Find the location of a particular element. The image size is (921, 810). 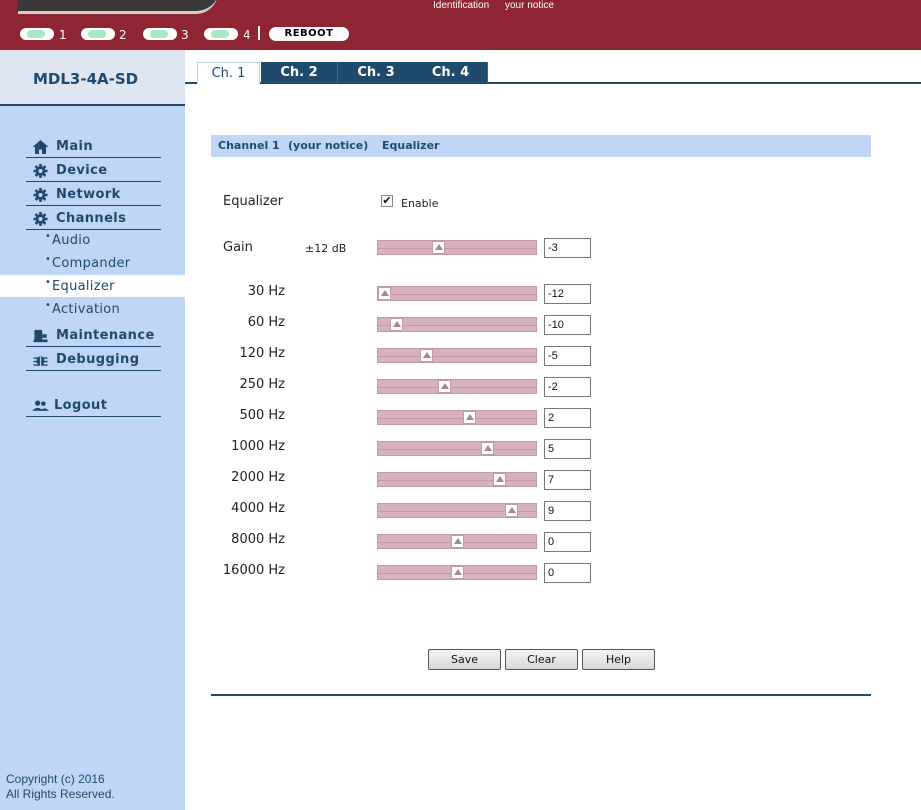

sidebar-item-label: Device is located at coordinates (82, 170).